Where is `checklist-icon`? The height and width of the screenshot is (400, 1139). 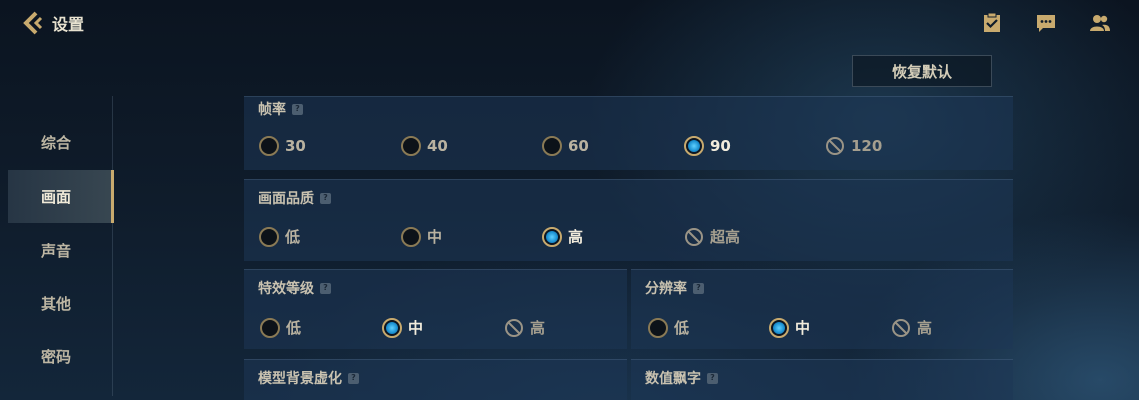
checklist-icon is located at coordinates (992, 22).